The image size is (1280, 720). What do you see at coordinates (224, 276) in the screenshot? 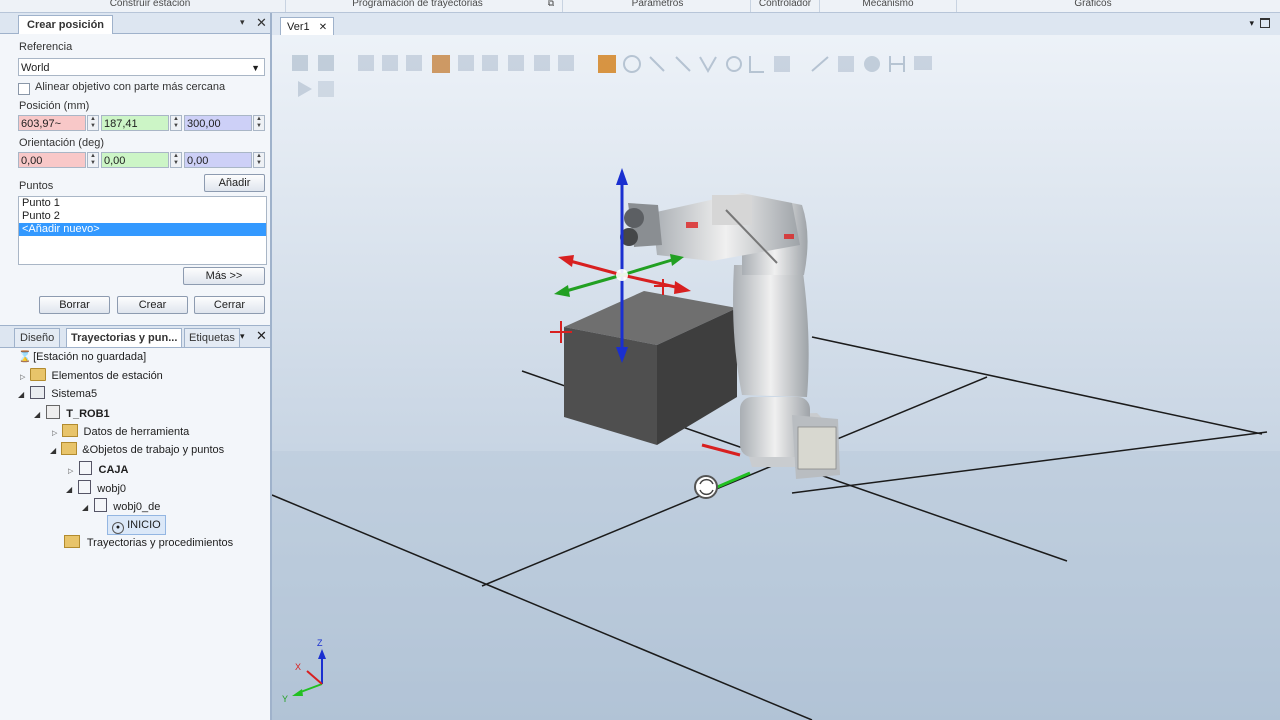
I see `more-button: Más >>` at bounding box center [224, 276].